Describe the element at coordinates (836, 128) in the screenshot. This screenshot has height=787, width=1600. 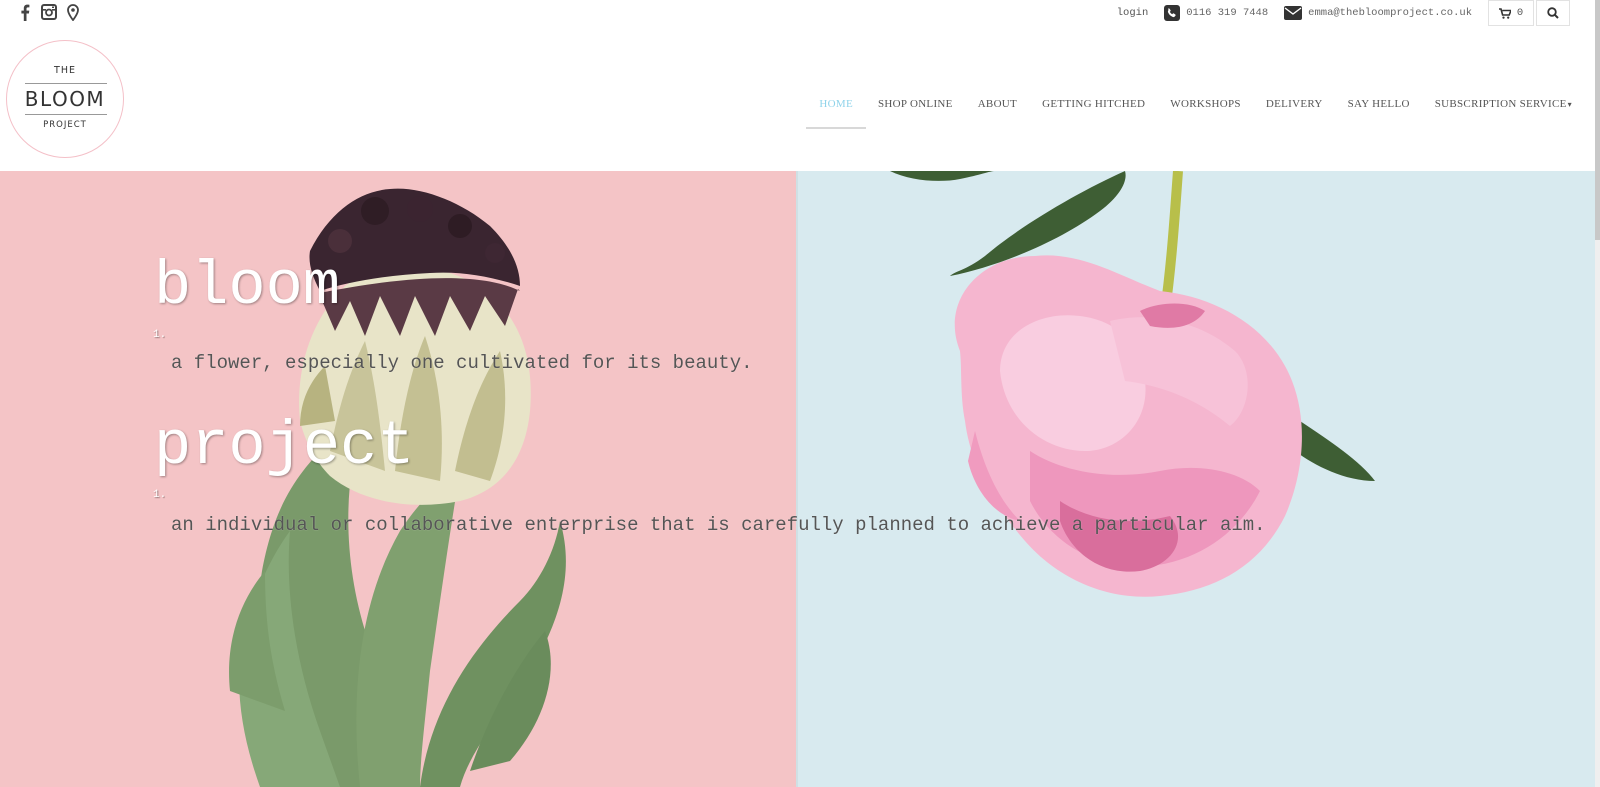
I see `active-nav-indicator` at that location.